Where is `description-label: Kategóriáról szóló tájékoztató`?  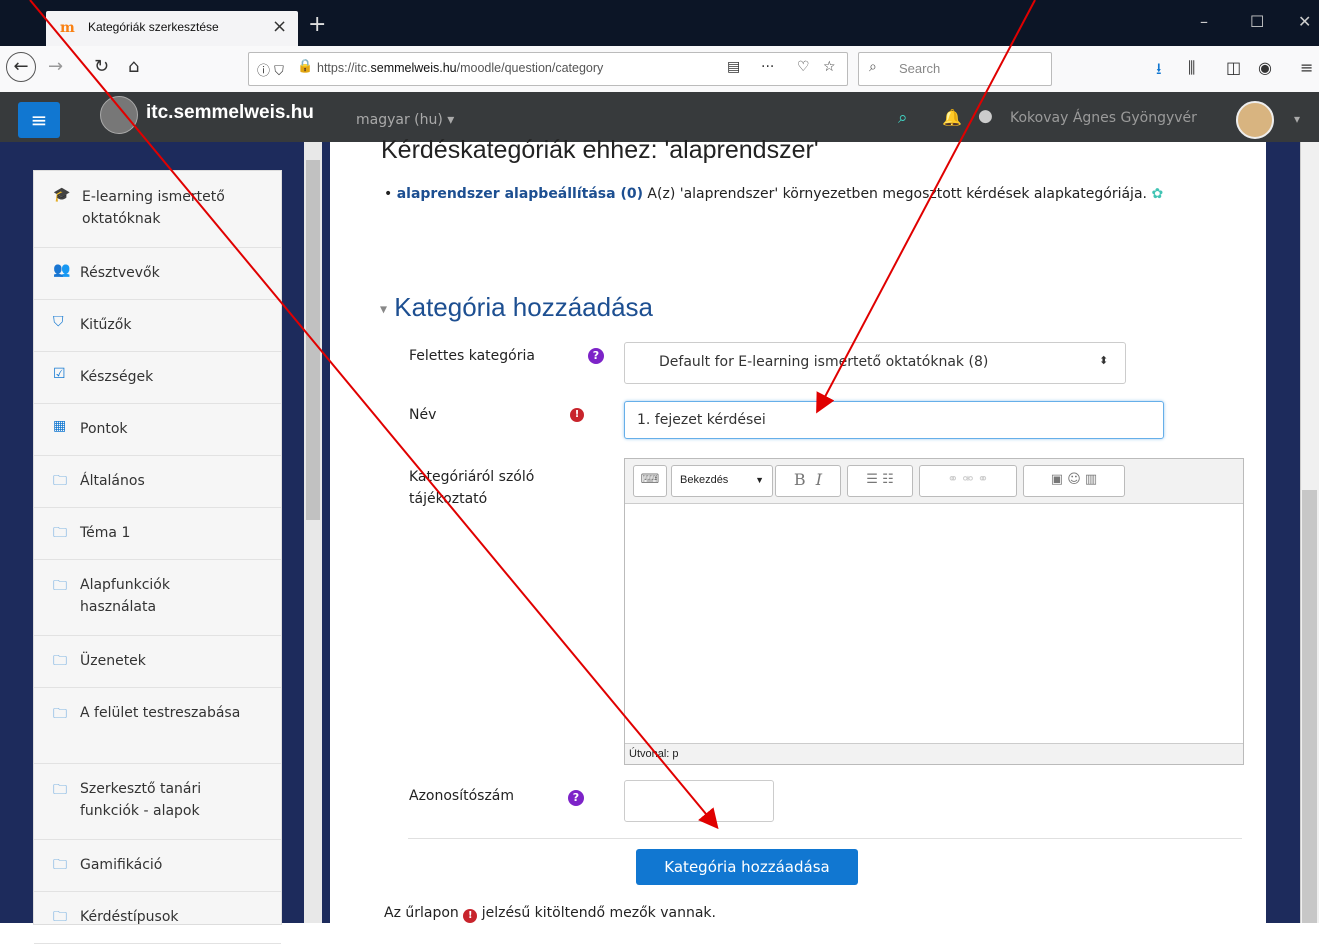 description-label: Kategóriáról szóló tájékoztató is located at coordinates (472, 488).